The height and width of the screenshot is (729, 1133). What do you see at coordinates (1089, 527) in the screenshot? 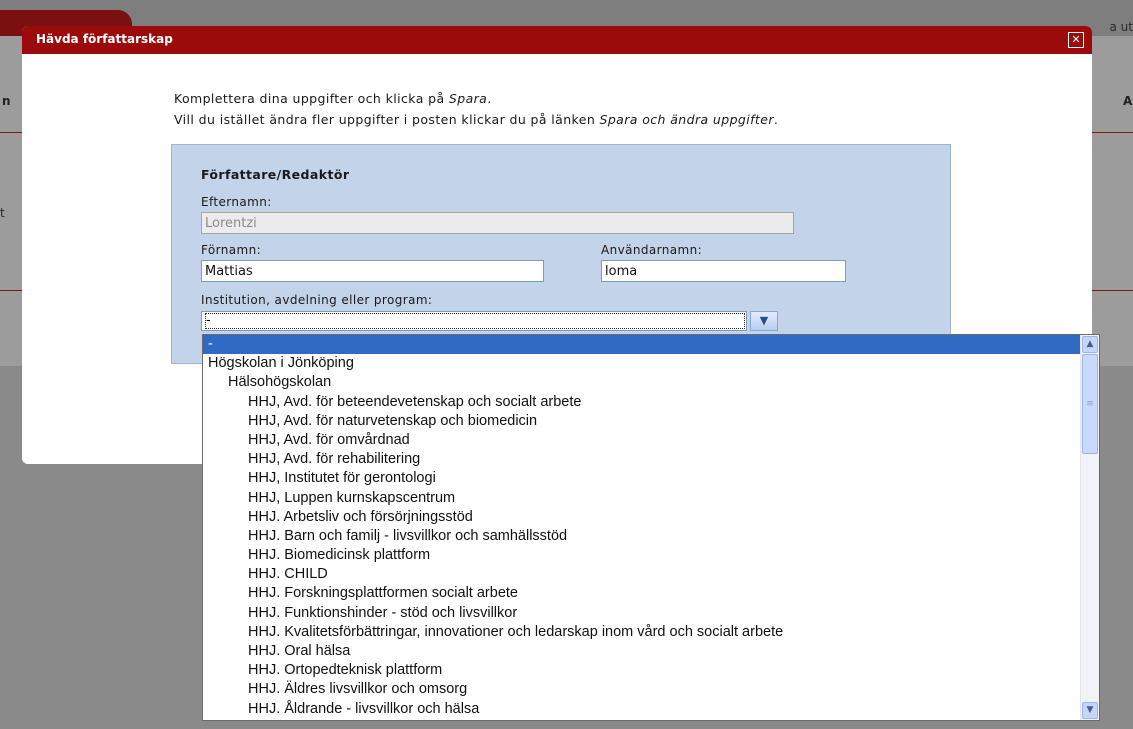
I see `dropdown-scrollbar: ▲ ≡ ▼` at bounding box center [1089, 527].